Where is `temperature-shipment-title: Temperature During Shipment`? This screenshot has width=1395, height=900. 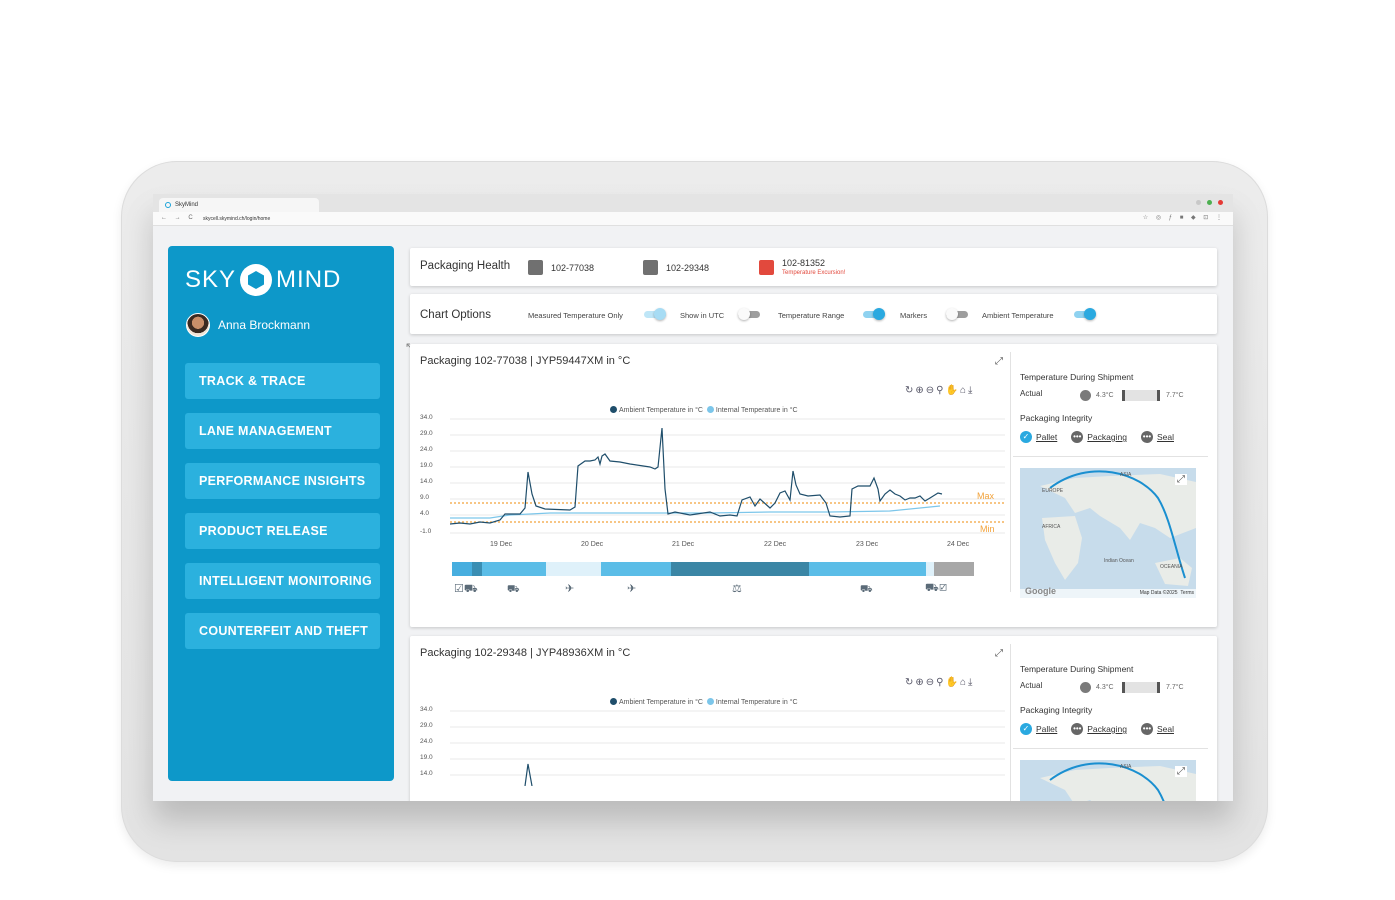
temperature-shipment-title: Temperature During Shipment is located at coordinates (1077, 669).